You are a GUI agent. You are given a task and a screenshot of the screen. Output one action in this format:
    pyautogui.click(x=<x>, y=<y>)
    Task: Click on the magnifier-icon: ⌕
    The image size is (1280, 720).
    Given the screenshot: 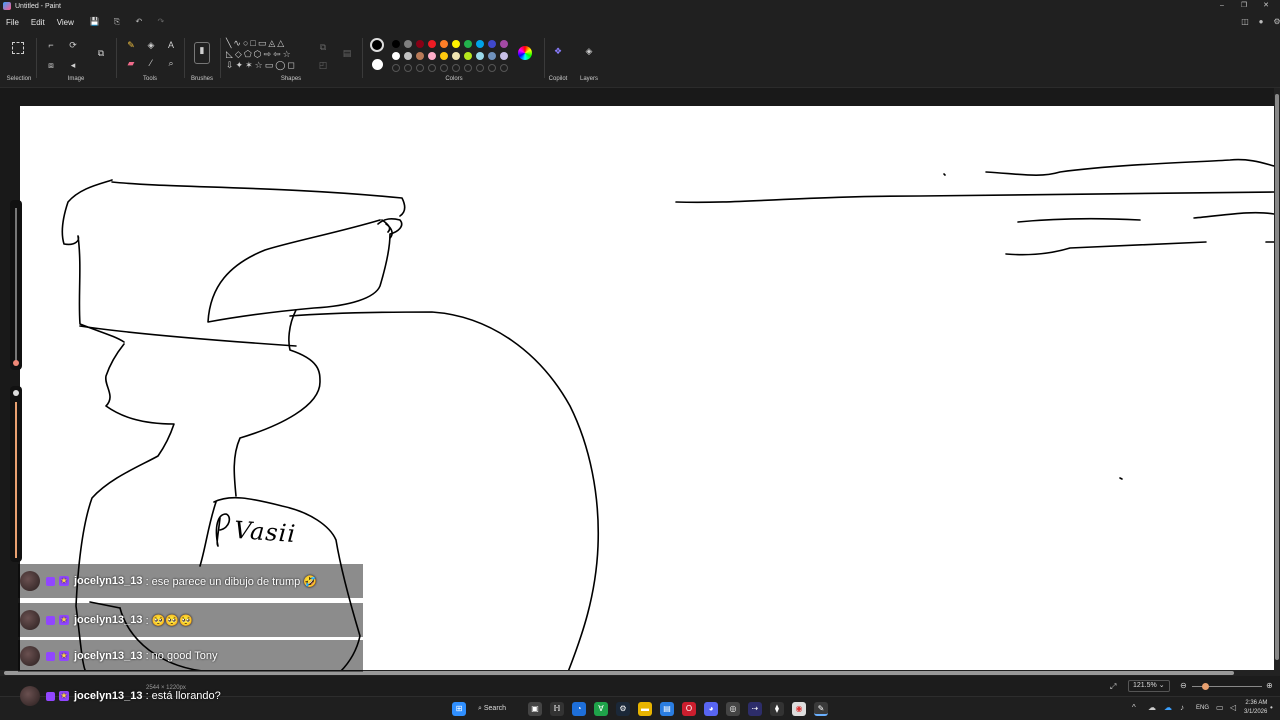 What is the action you would take?
    pyautogui.click(x=171, y=63)
    